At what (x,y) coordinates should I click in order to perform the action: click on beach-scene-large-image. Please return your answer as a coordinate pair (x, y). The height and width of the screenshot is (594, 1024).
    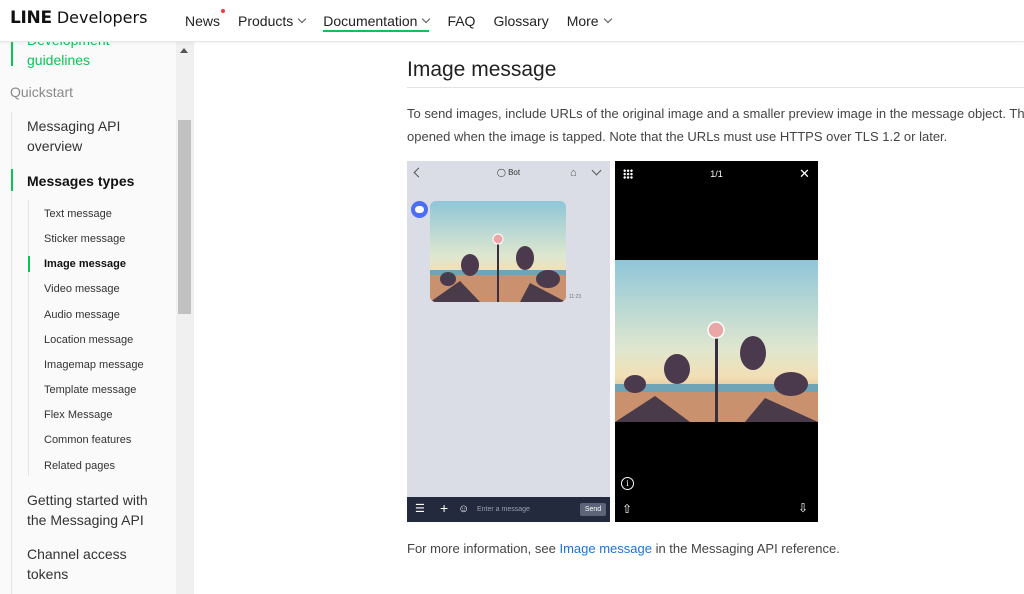
    Looking at the image, I should click on (716, 341).